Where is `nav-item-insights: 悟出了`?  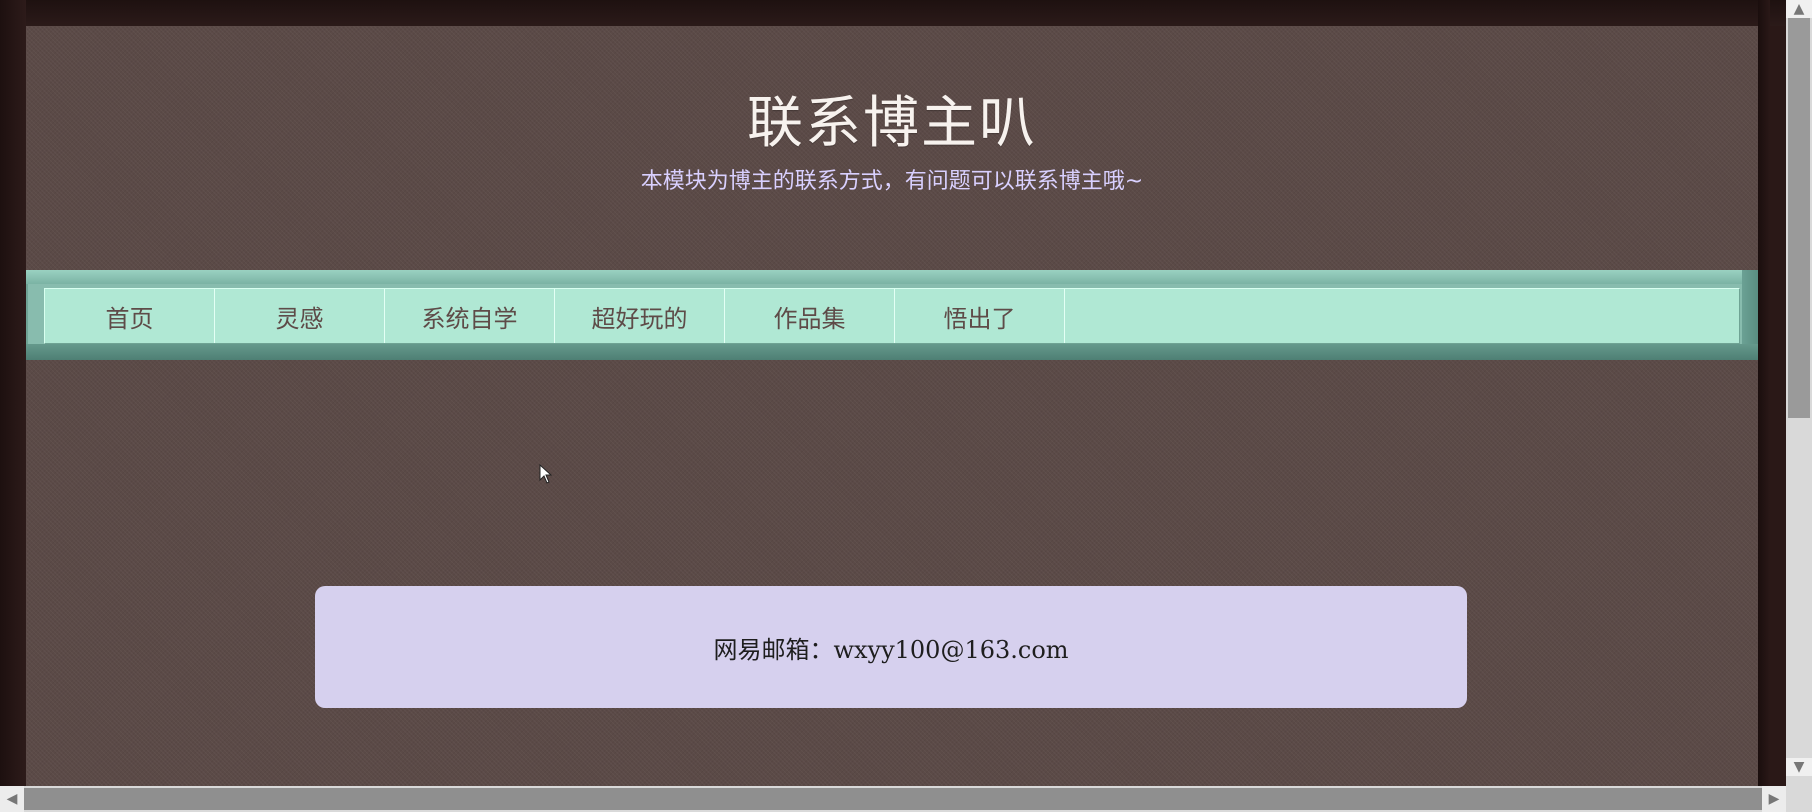 nav-item-insights: 悟出了 is located at coordinates (980, 316).